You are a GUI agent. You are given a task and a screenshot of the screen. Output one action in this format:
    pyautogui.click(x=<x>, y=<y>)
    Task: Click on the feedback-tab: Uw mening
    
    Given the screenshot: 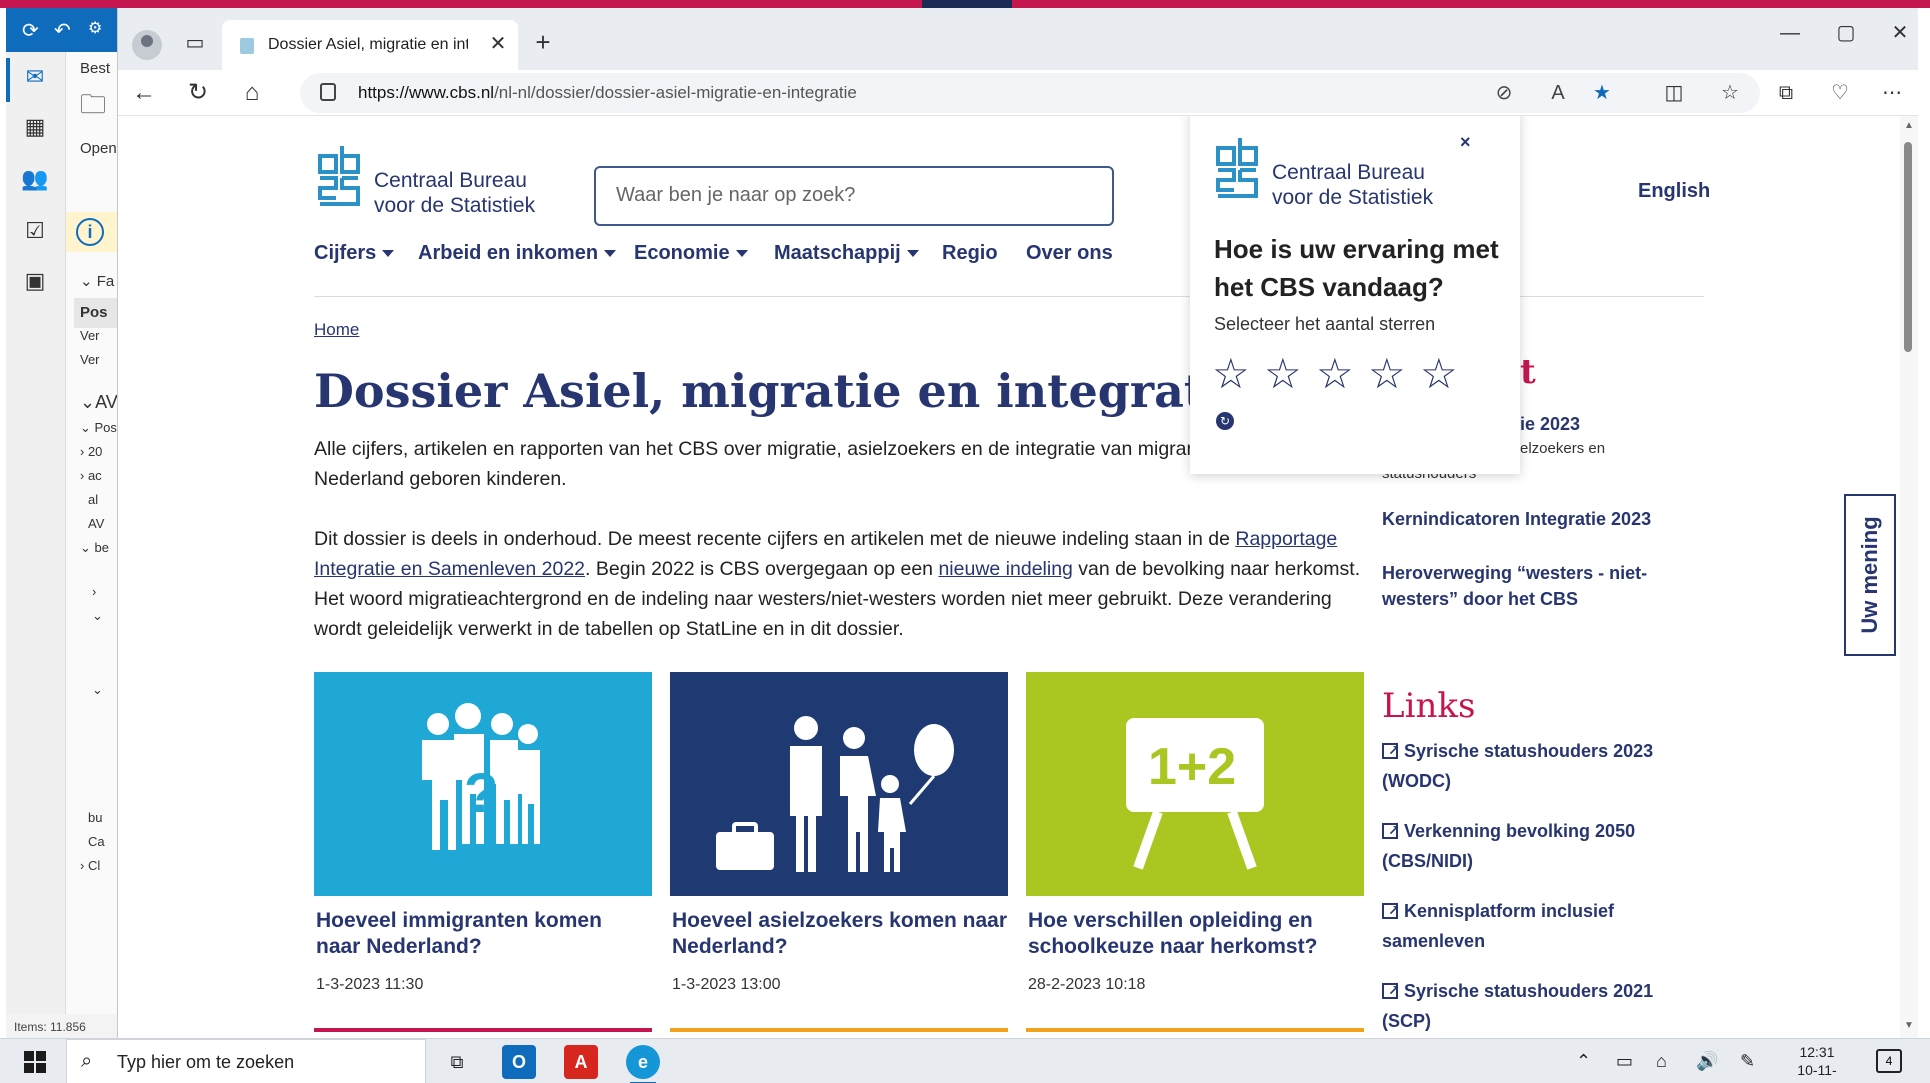 What is the action you would take?
    pyautogui.click(x=1870, y=575)
    